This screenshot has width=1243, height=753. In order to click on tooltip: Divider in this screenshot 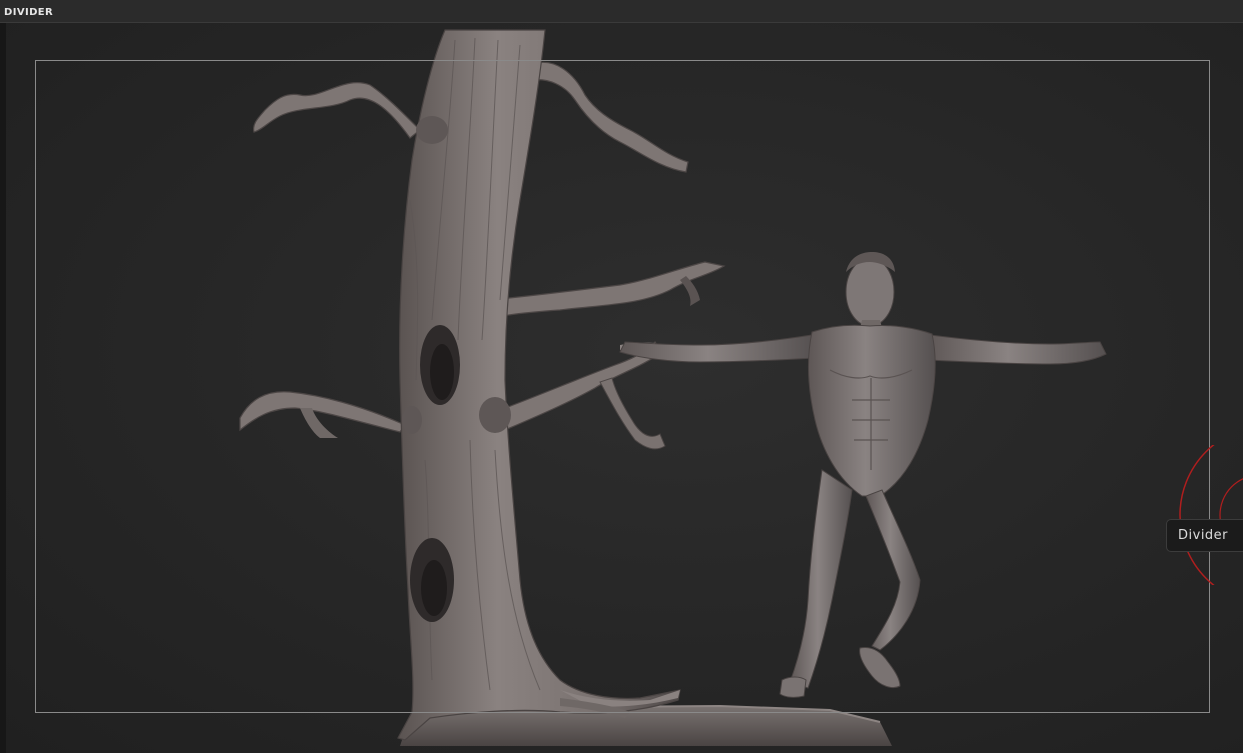, I will do `click(1204, 535)`.